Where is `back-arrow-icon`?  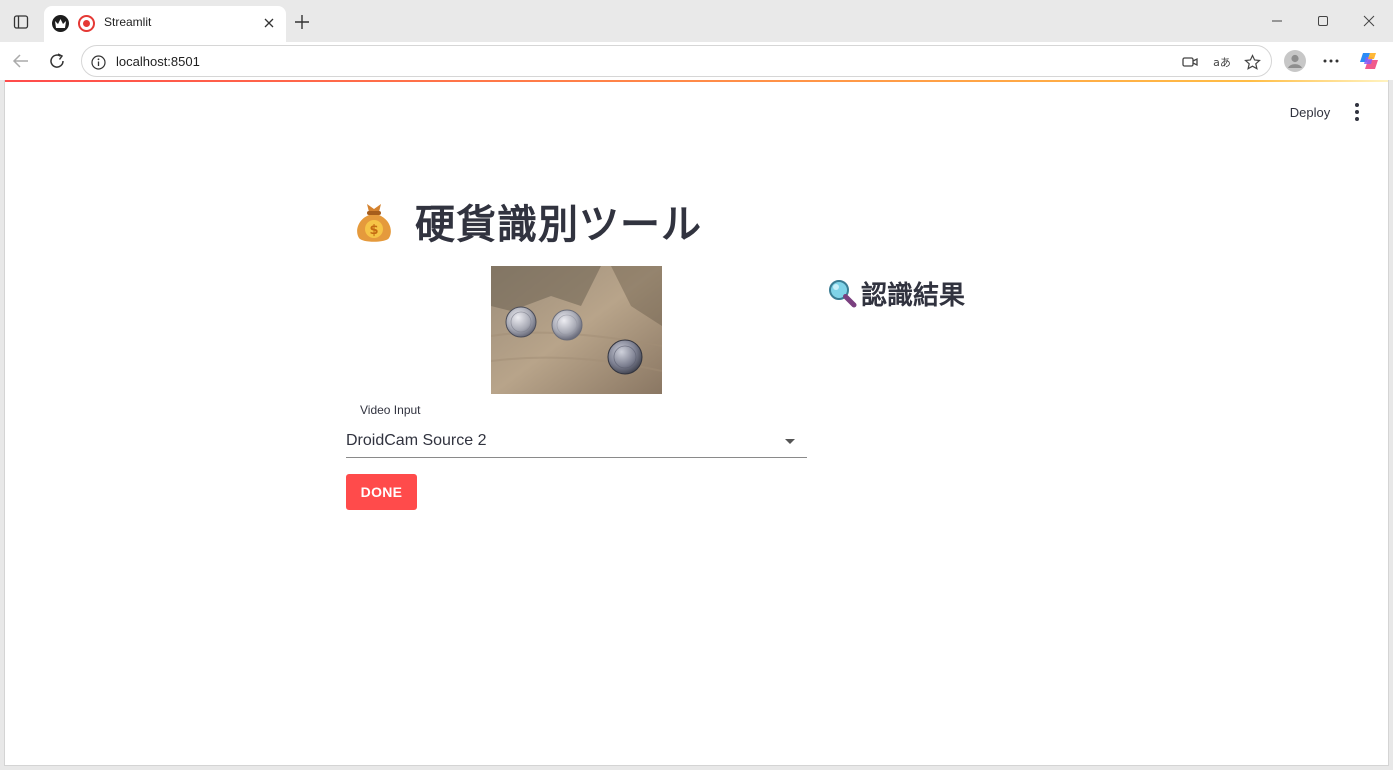 back-arrow-icon is located at coordinates (21, 61).